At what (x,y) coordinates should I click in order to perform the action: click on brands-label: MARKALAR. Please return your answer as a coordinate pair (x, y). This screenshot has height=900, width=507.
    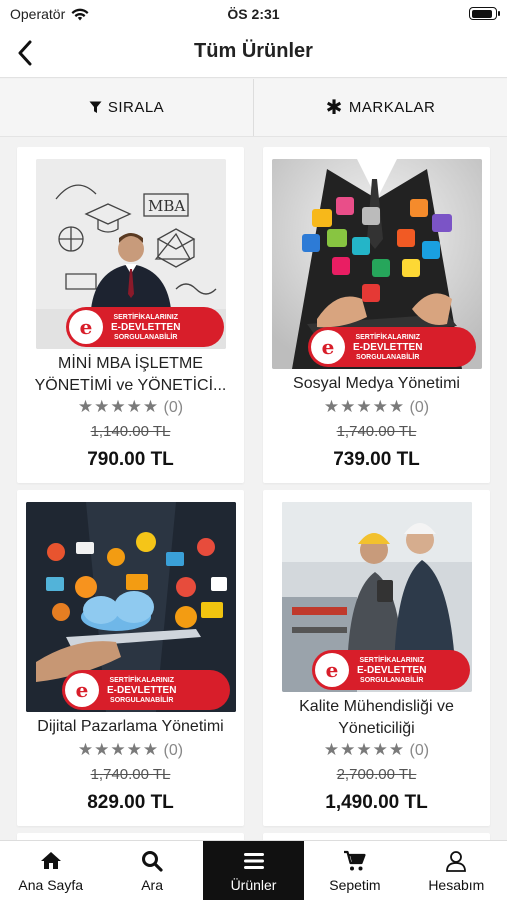
    Looking at the image, I should click on (392, 107).